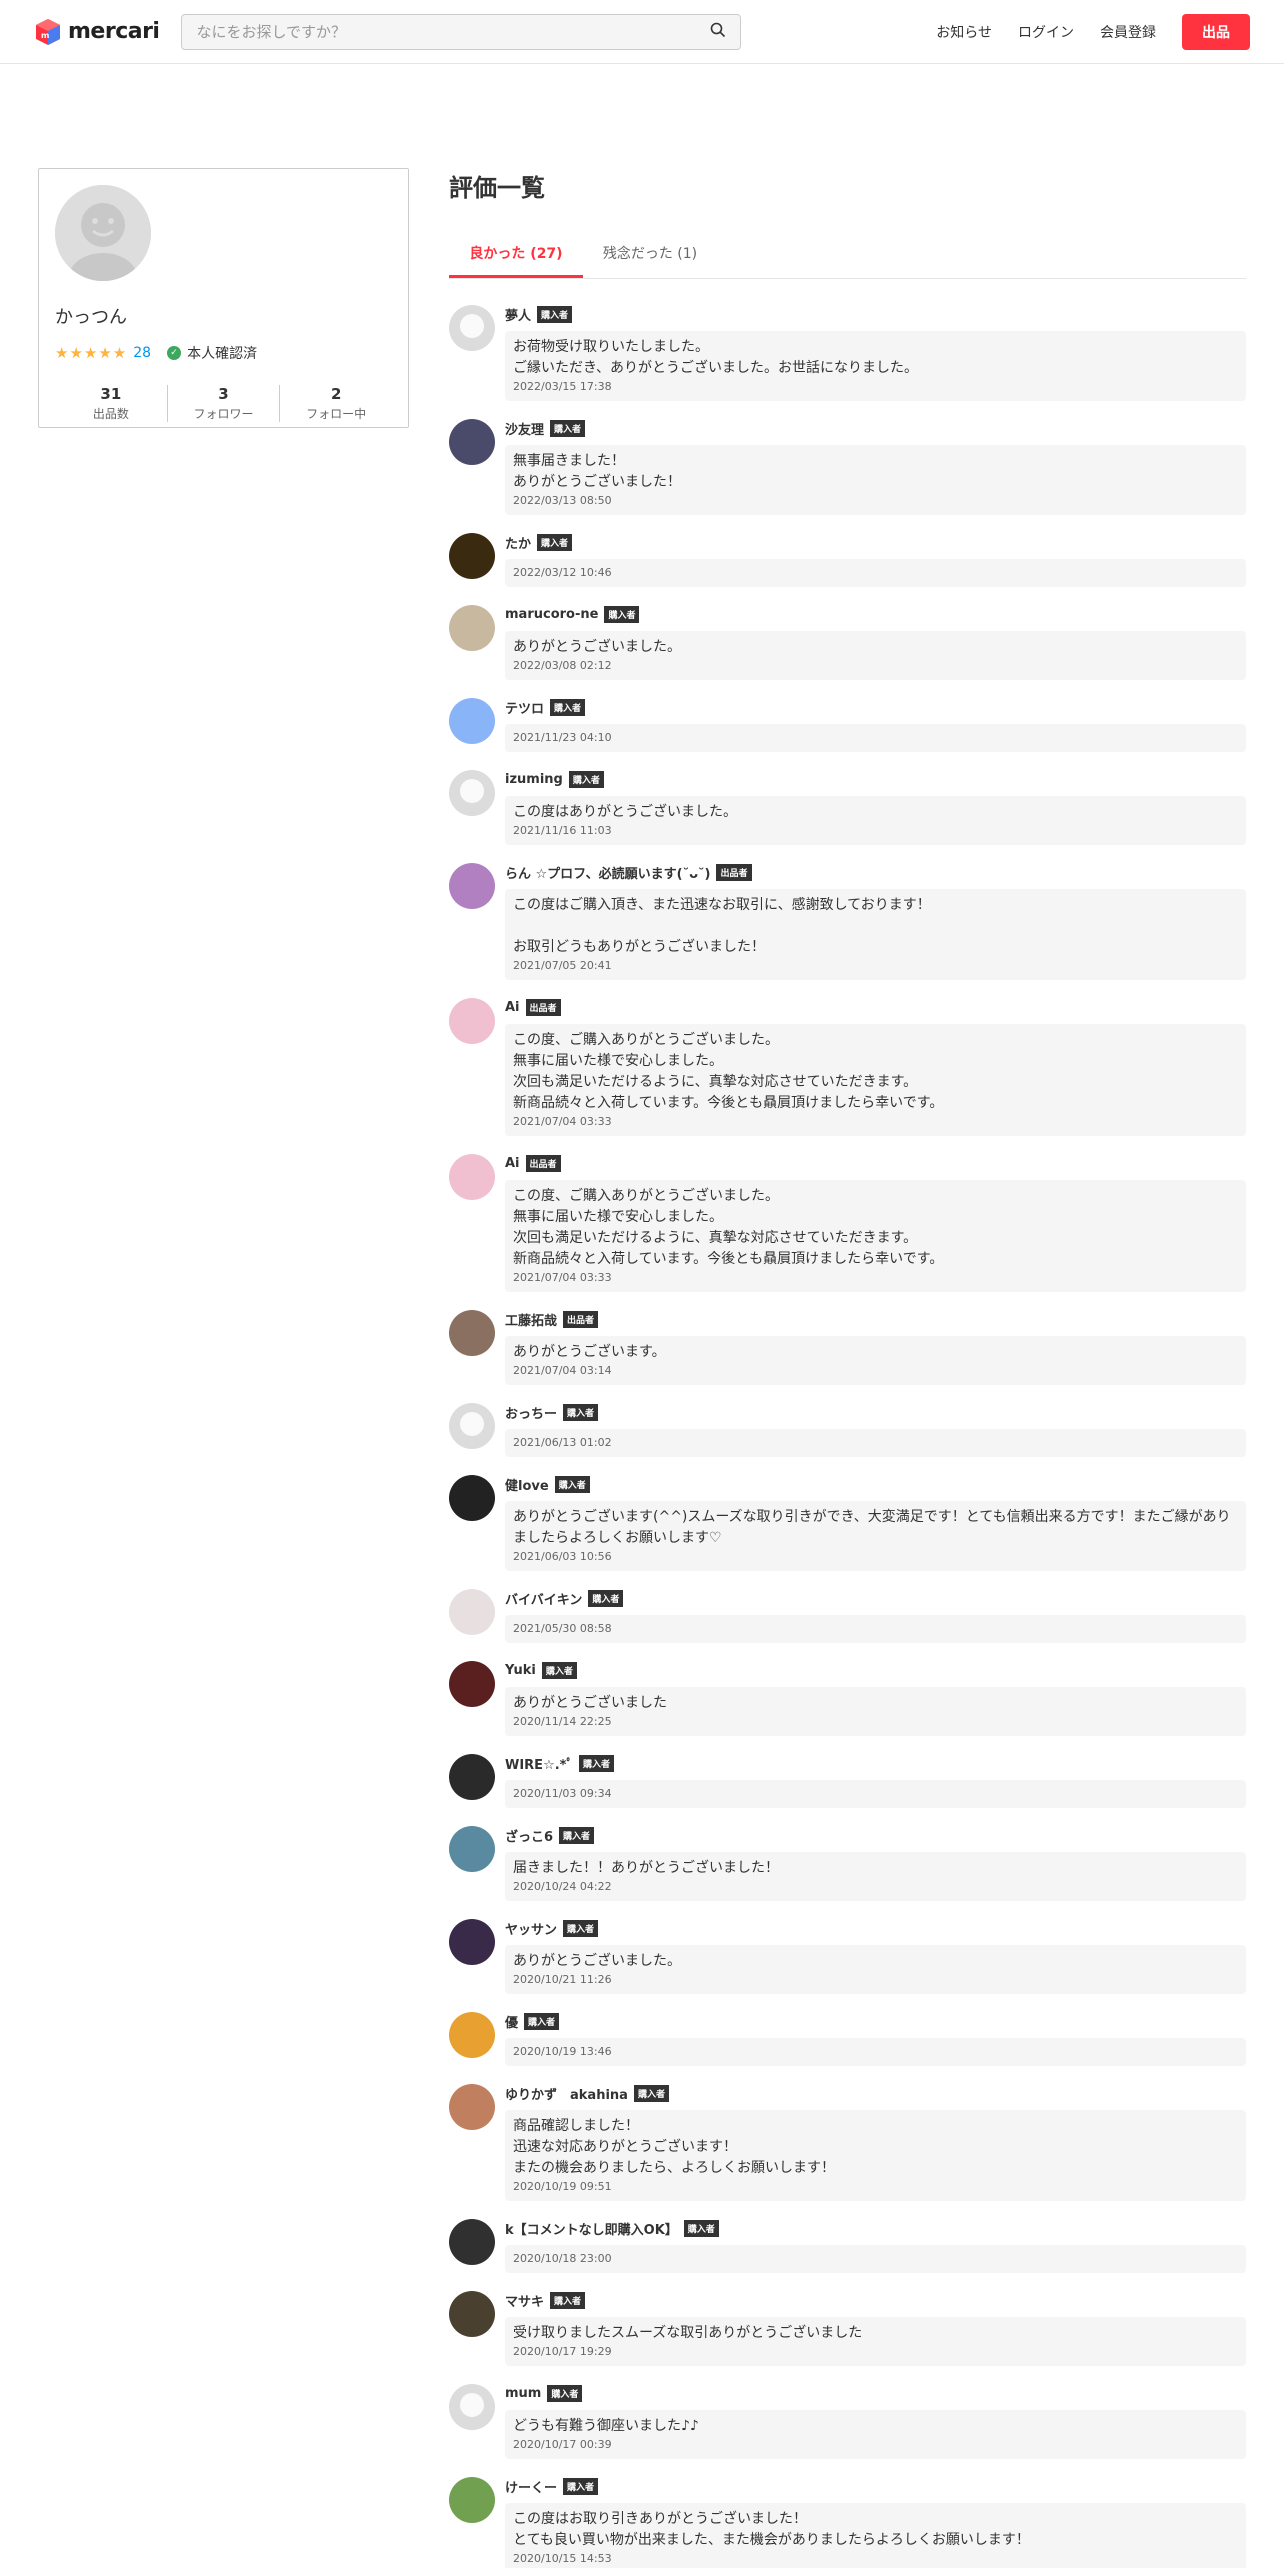 This screenshot has width=1284, height=2568. I want to click on avatar, so click(103, 233).